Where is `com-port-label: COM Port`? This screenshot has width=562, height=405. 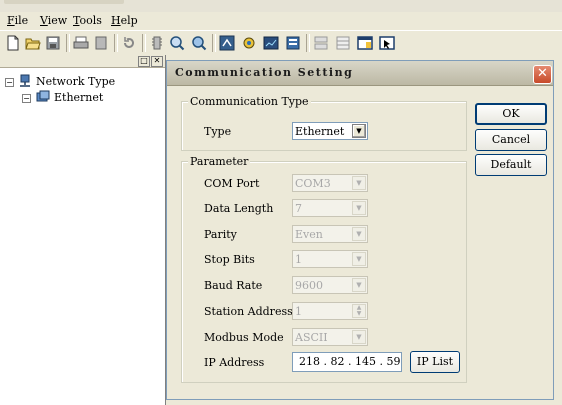 com-port-label: COM Port is located at coordinates (232, 183).